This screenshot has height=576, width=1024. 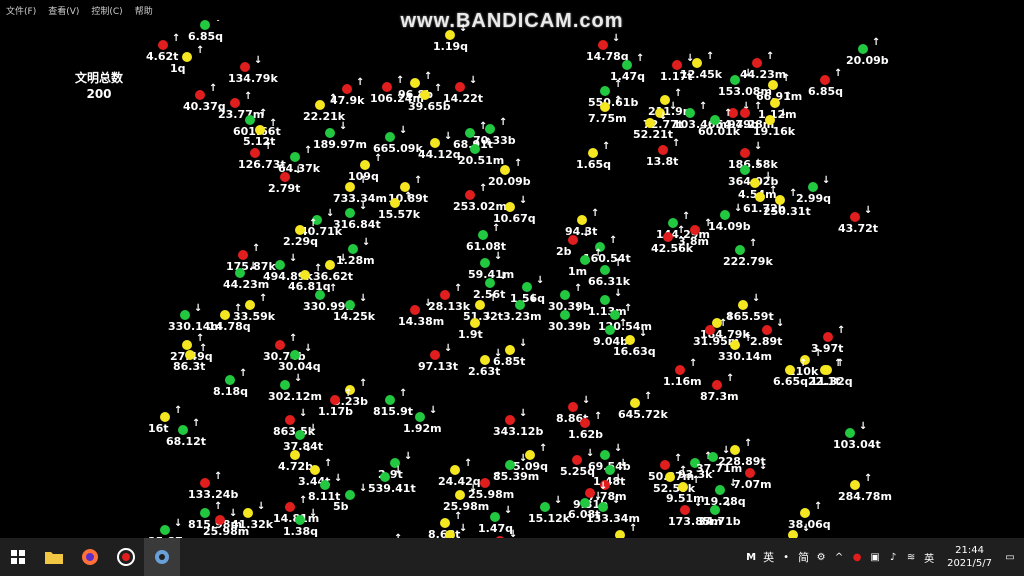 What do you see at coordinates (893, 557) in the screenshot?
I see `volume-icon: ♪` at bounding box center [893, 557].